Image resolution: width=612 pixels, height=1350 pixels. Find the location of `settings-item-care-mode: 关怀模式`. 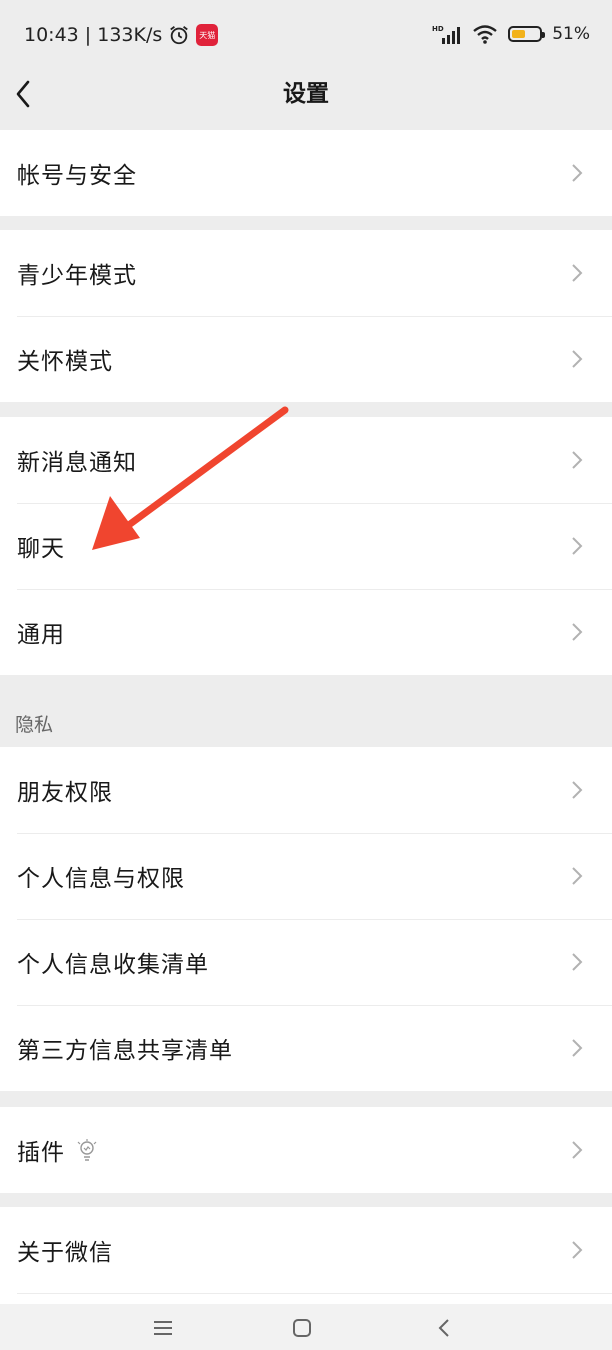

settings-item-care-mode: 关怀模式 is located at coordinates (306, 359).